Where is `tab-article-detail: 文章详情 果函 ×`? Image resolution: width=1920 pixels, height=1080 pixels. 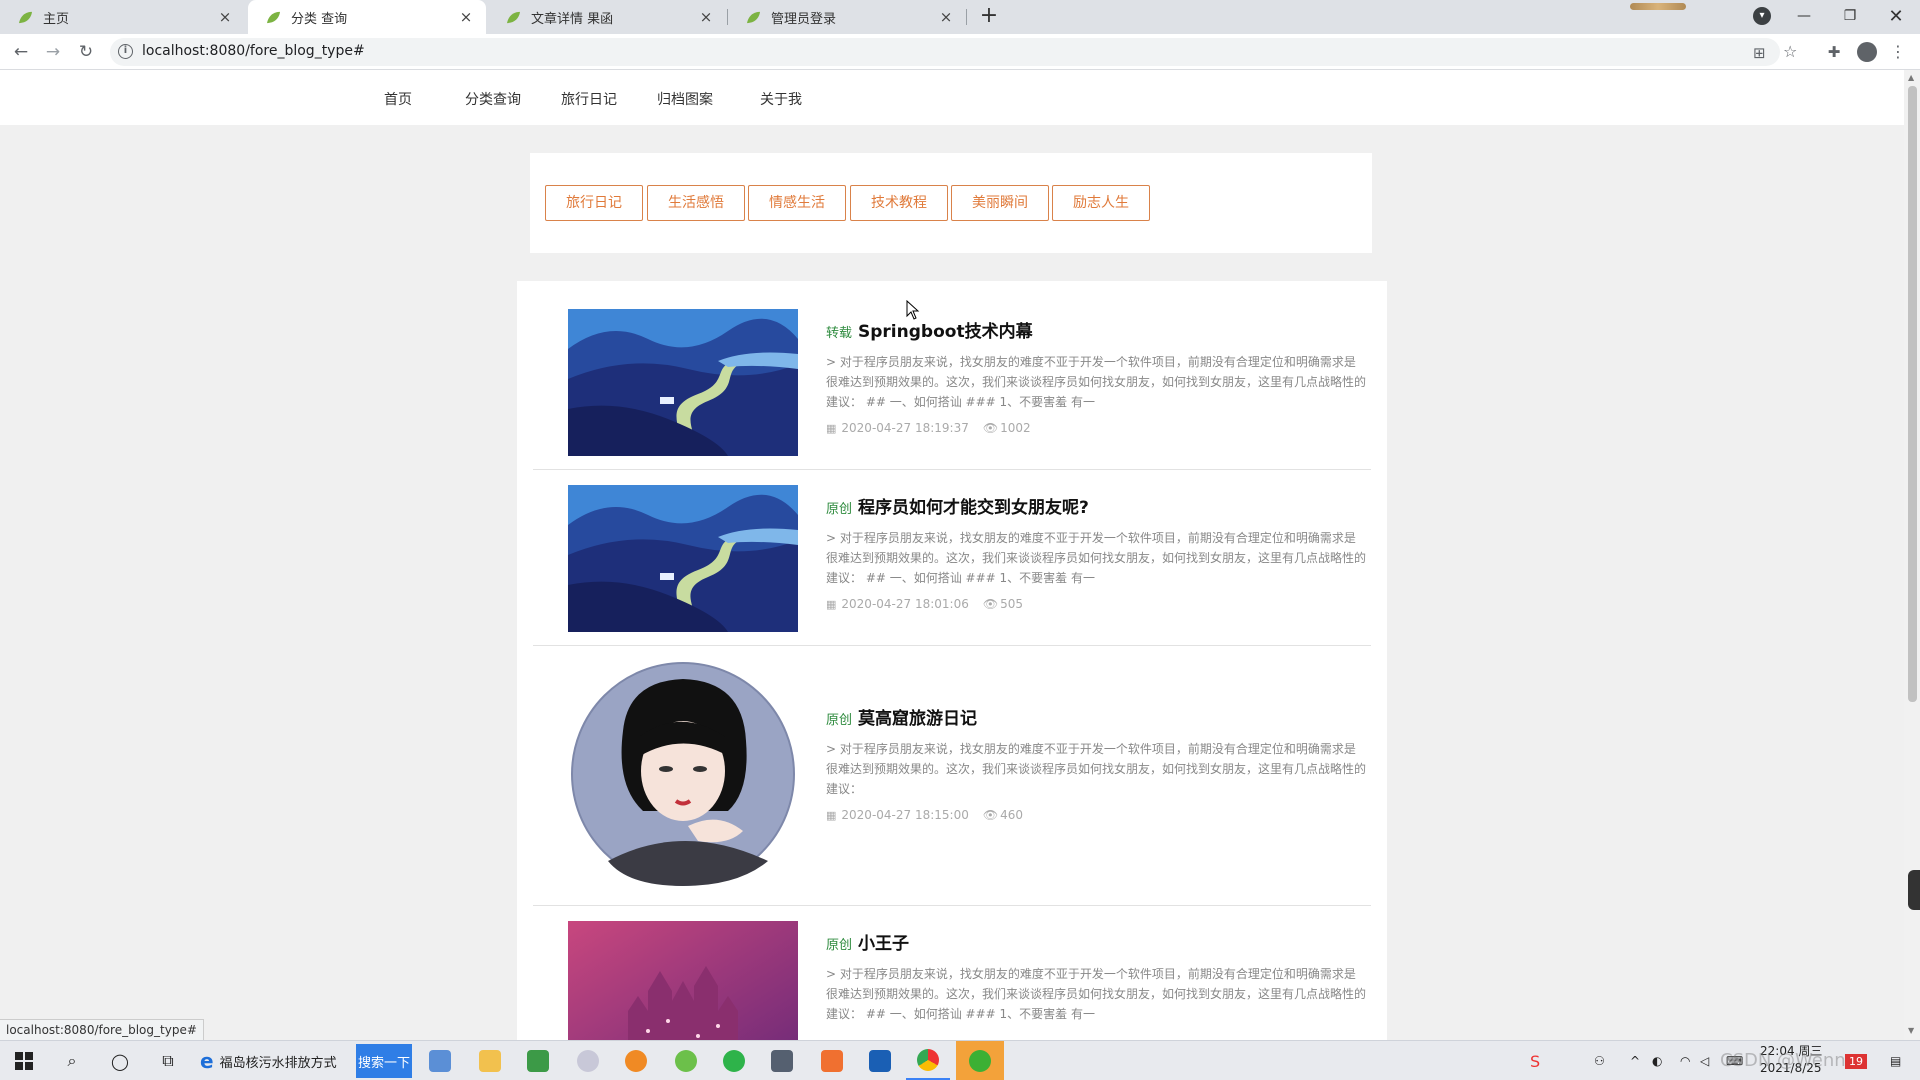
tab-article-detail: 文章详情 果函 × is located at coordinates (607, 17).